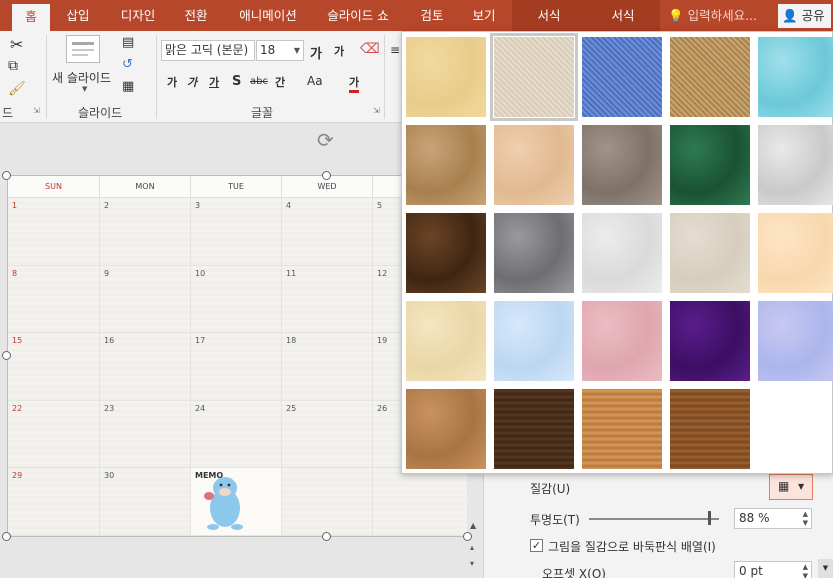 The width and height of the screenshot is (833, 578). I want to click on texture-green-marble, so click(710, 165).